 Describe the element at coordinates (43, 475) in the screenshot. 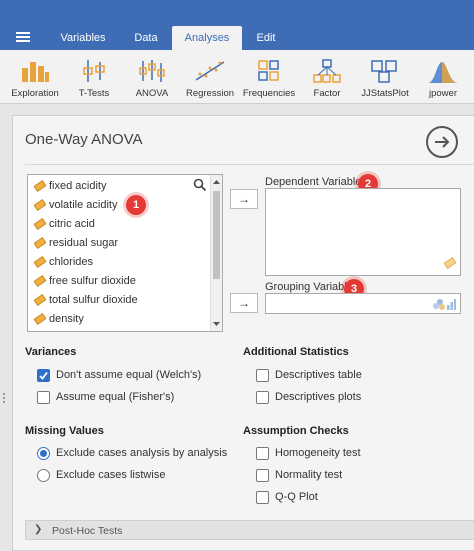

I see `radio-unselected` at that location.